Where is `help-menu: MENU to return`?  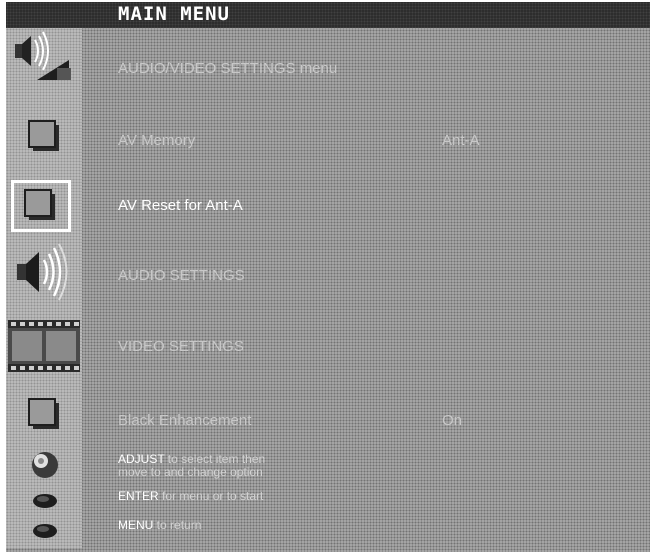 help-menu: MENU to return is located at coordinates (159, 525).